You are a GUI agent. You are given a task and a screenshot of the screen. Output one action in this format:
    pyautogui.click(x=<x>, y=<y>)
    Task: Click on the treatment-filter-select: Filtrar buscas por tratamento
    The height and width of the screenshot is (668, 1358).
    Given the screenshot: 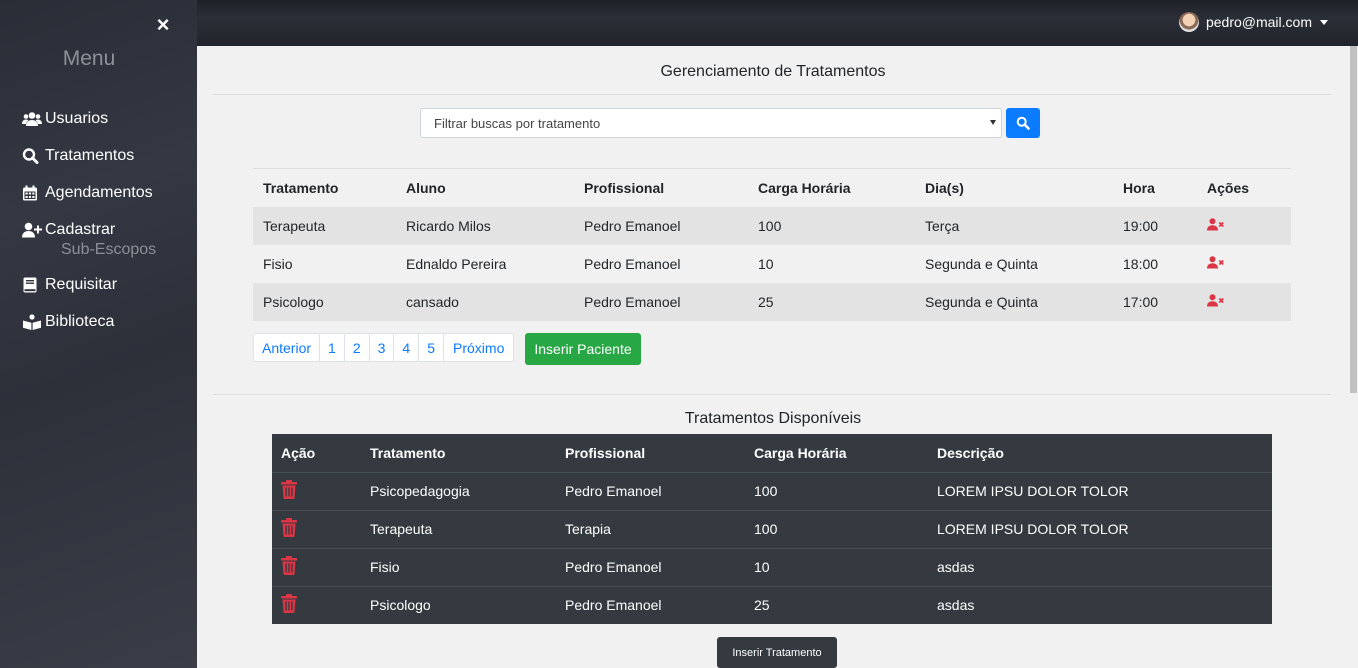 What is the action you would take?
    pyautogui.click(x=711, y=123)
    